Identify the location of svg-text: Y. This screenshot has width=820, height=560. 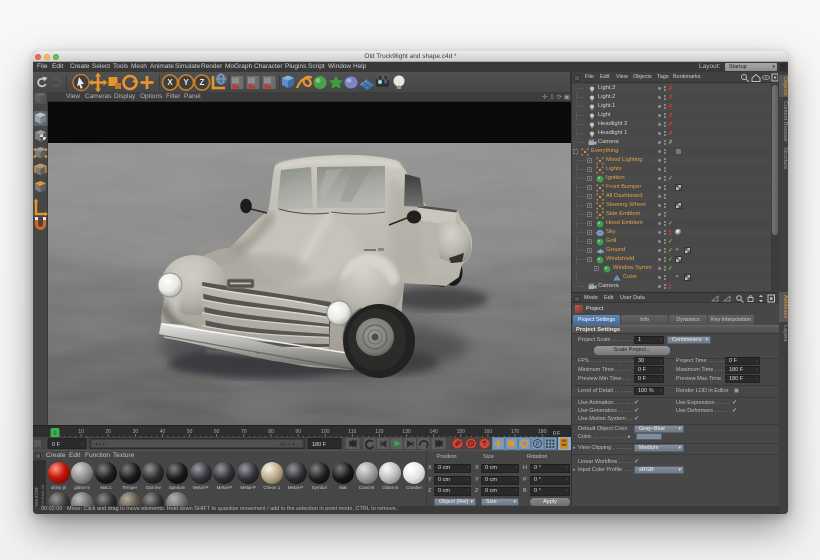
(186, 82).